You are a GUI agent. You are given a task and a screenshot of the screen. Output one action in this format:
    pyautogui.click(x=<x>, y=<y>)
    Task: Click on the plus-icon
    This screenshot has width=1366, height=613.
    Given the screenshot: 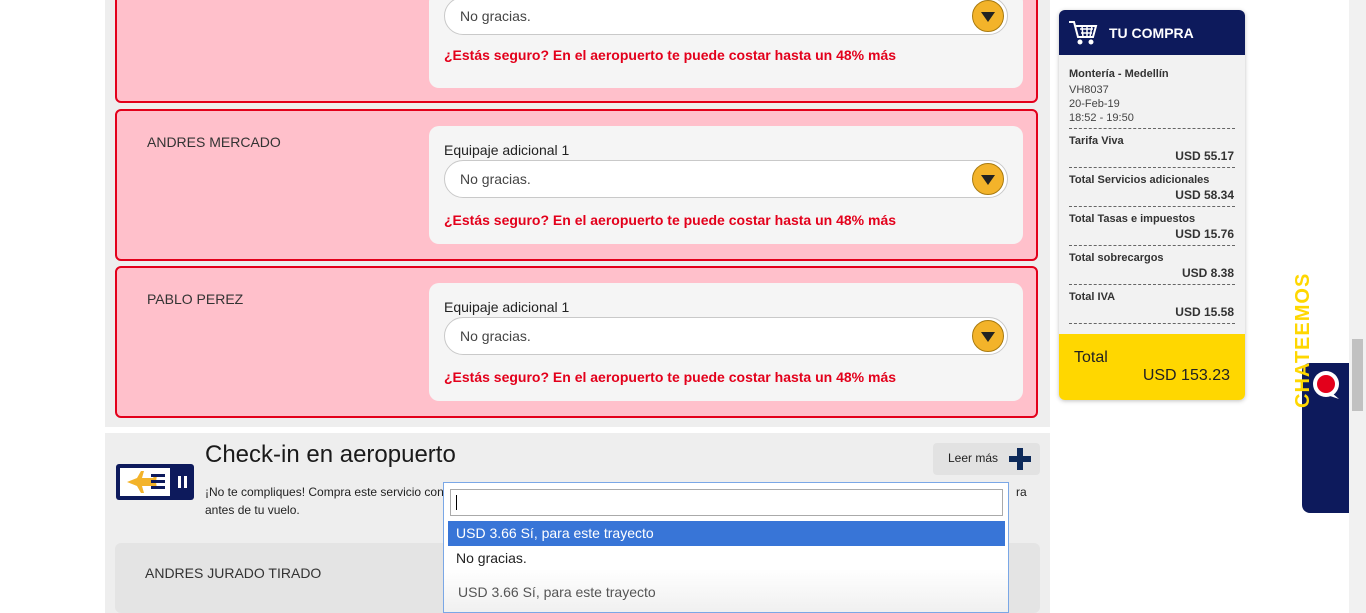 What is the action you would take?
    pyautogui.click(x=1020, y=459)
    